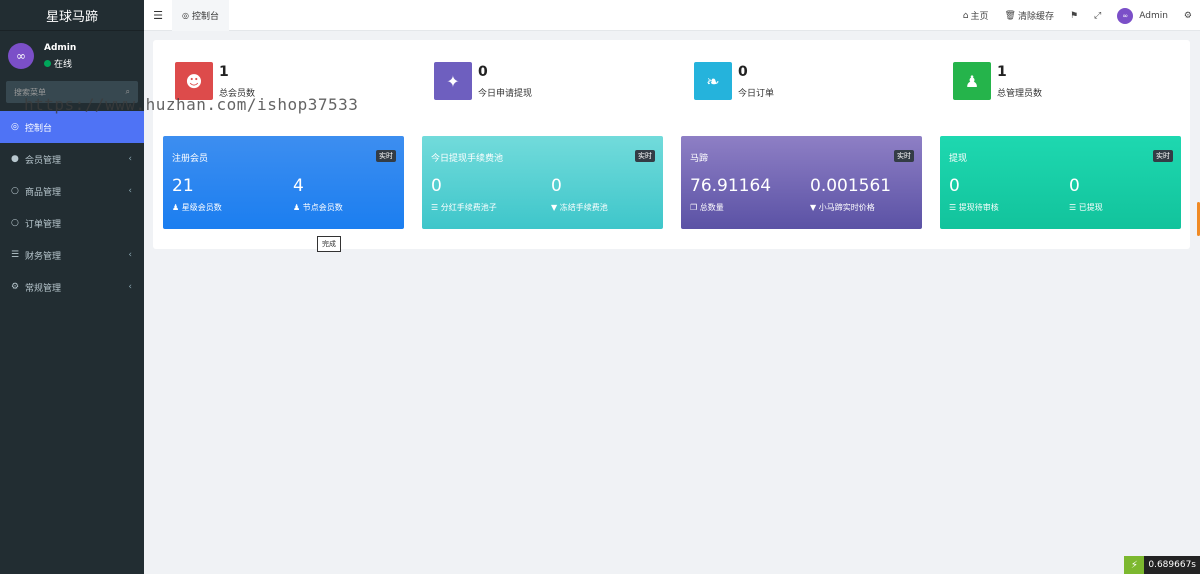 The width and height of the screenshot is (1200, 574). I want to click on card-sub-label: ♟ 节点会员数, so click(318, 207).